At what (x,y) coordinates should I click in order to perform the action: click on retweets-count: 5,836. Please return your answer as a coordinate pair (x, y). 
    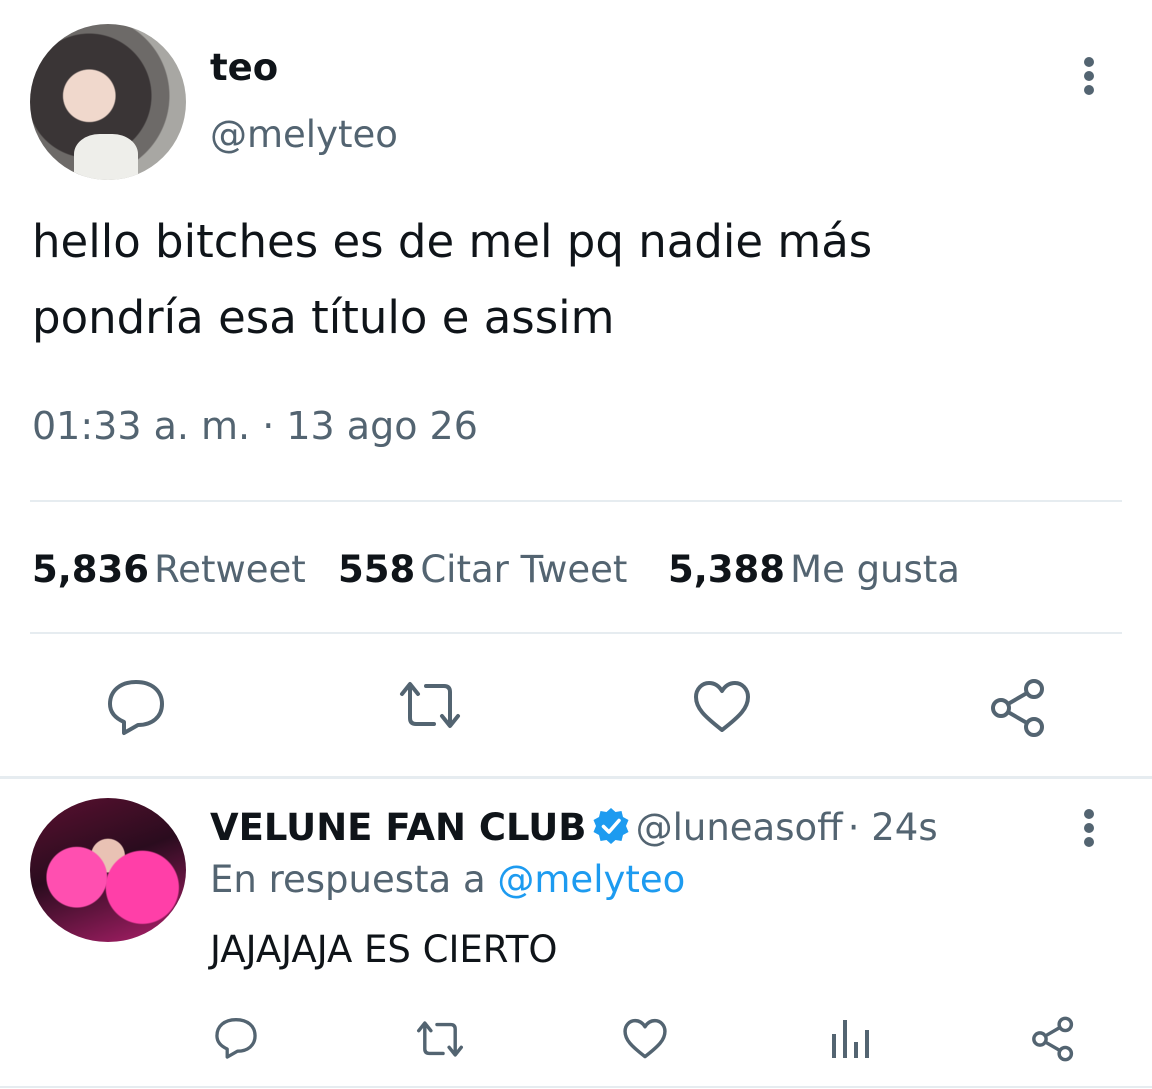
    Looking at the image, I should click on (91, 569).